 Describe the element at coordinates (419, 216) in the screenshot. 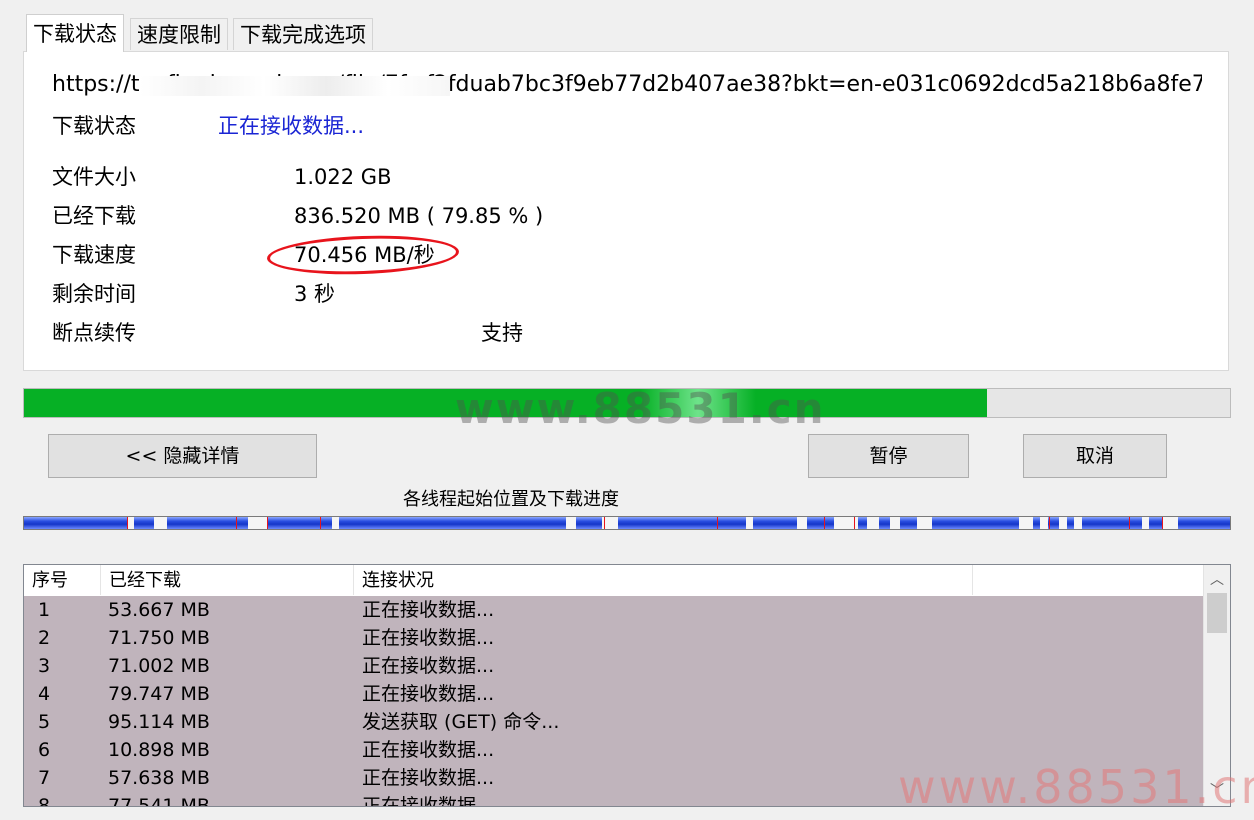

I see `downloaded-value: 836.520 MB ( 79.85 % )` at that location.